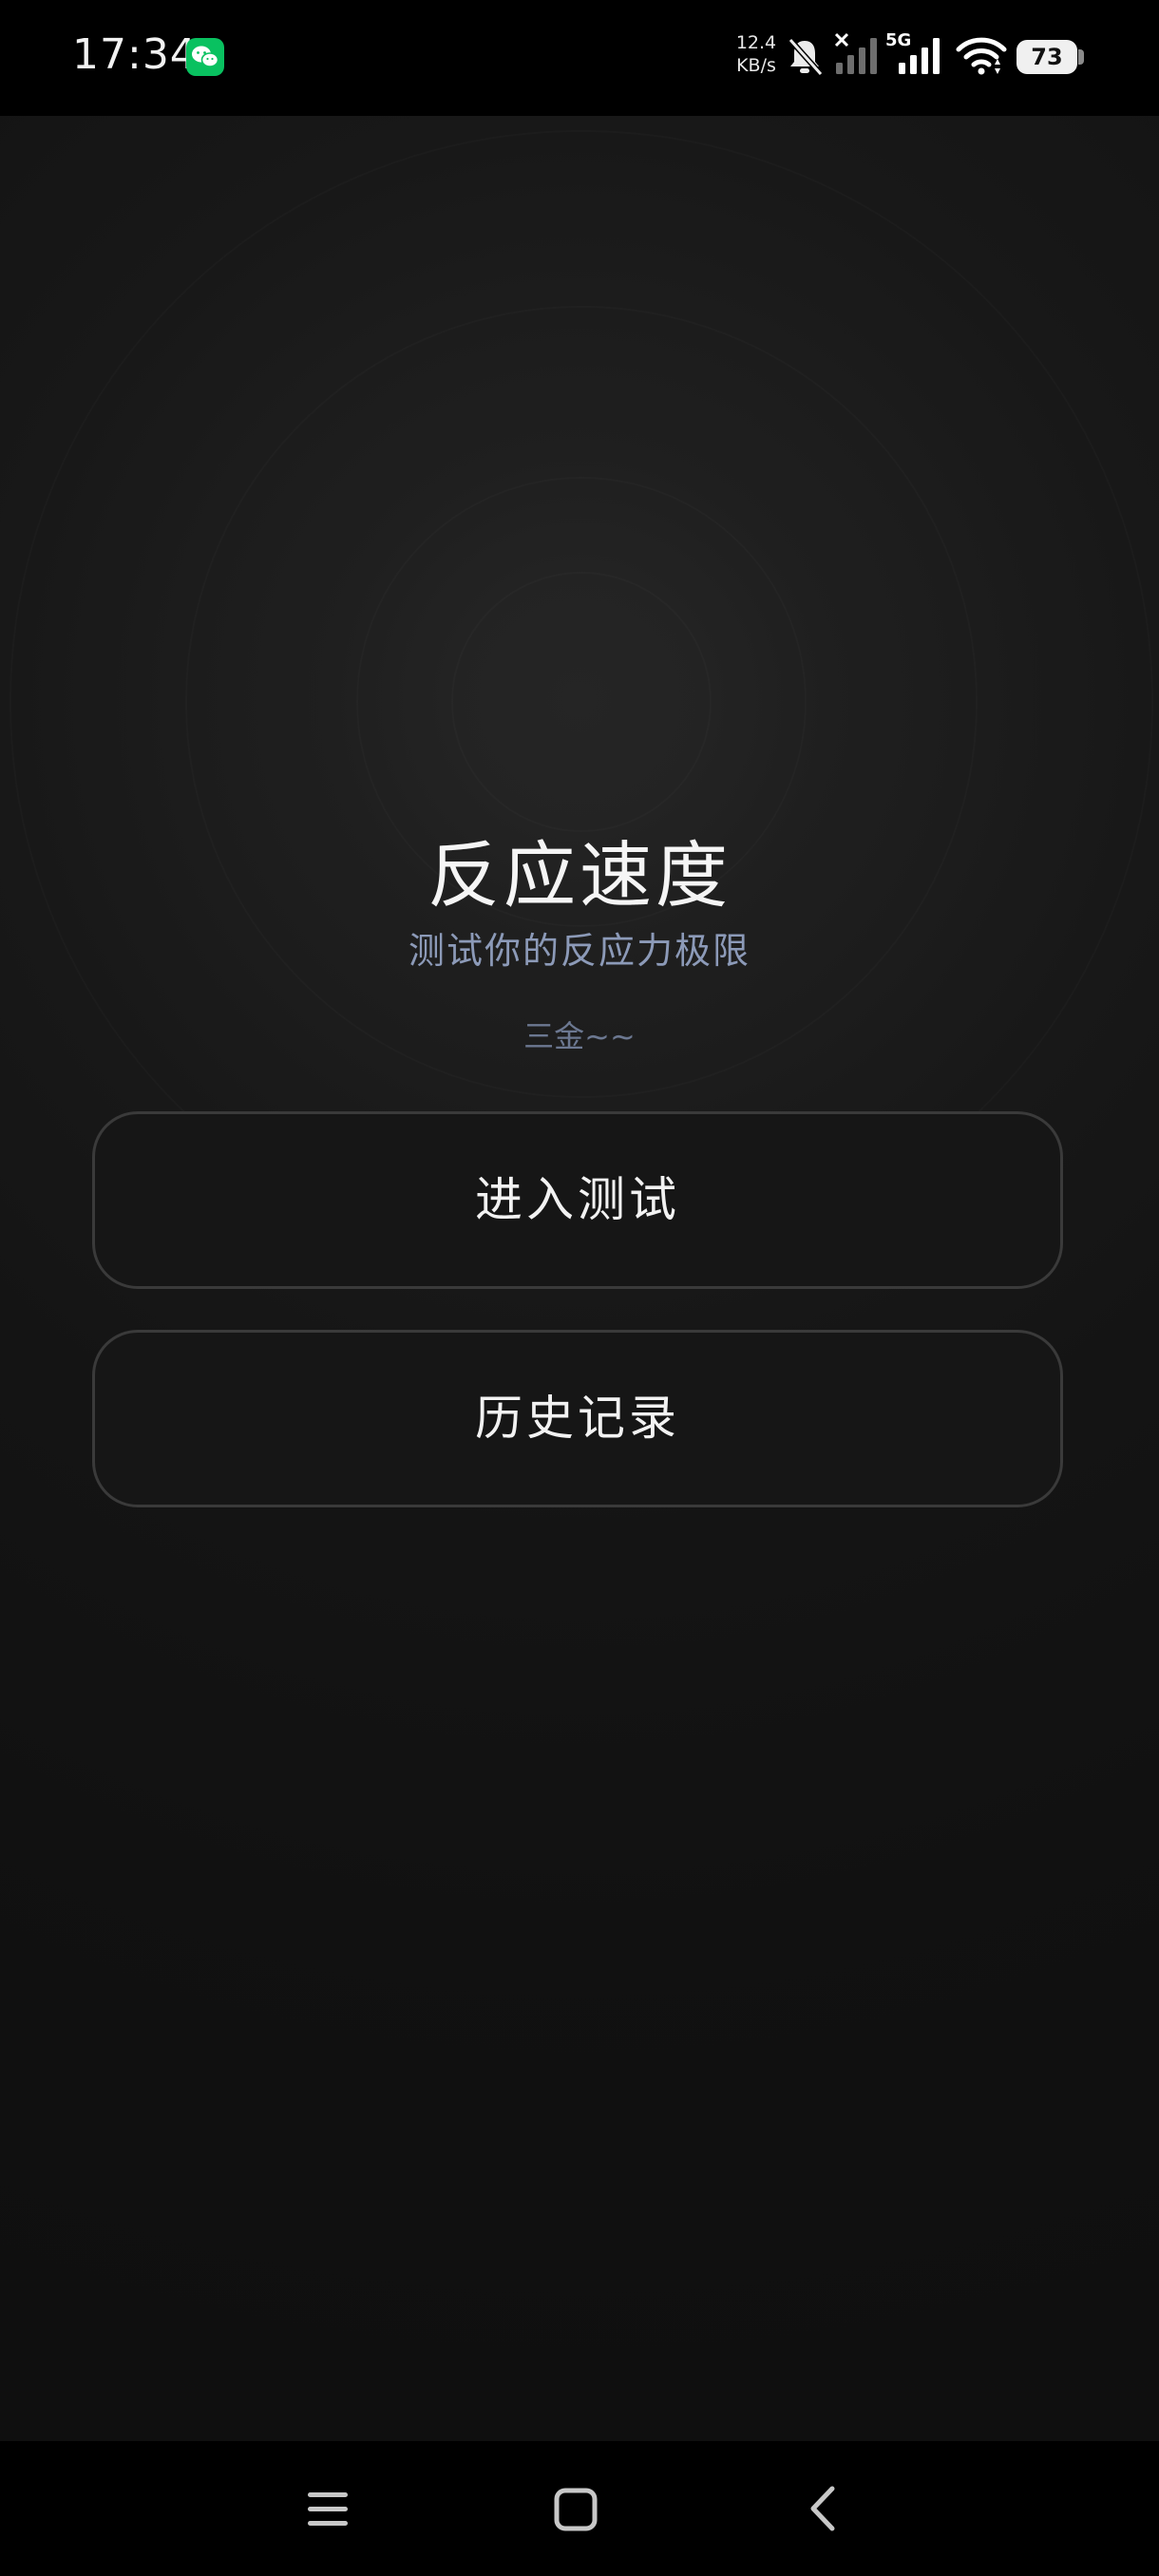  I want to click on bell-muted-icon, so click(806, 57).